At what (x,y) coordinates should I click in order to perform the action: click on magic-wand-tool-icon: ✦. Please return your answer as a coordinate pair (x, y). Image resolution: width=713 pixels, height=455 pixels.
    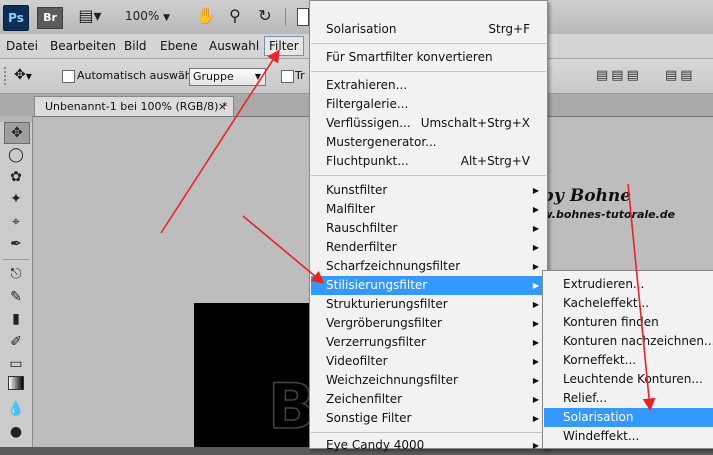
    Looking at the image, I should click on (16, 199).